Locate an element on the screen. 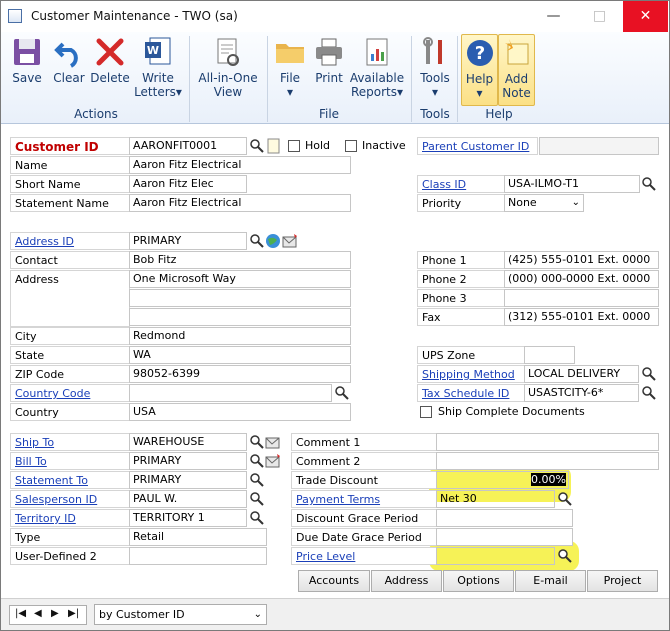  short-name-field: Aaron Fitz Elec is located at coordinates (188, 184).